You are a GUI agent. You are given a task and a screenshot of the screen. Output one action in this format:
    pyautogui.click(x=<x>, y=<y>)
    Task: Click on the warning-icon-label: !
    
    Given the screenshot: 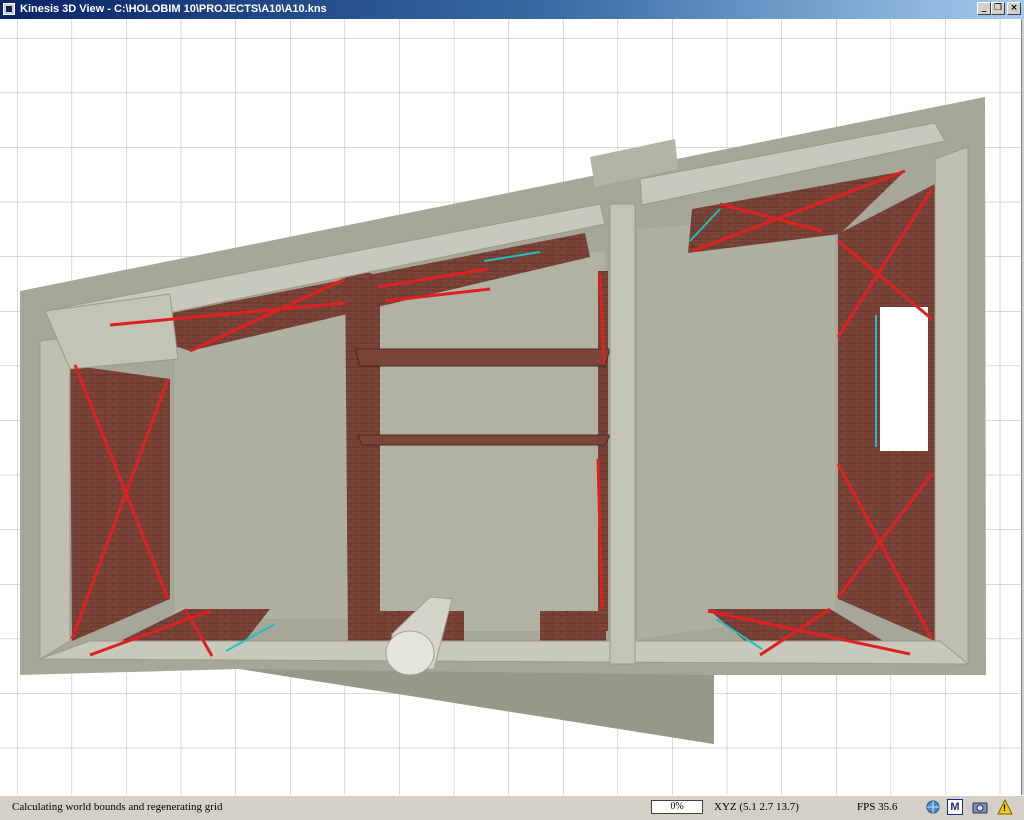 What is the action you would take?
    pyautogui.click(x=1004, y=808)
    